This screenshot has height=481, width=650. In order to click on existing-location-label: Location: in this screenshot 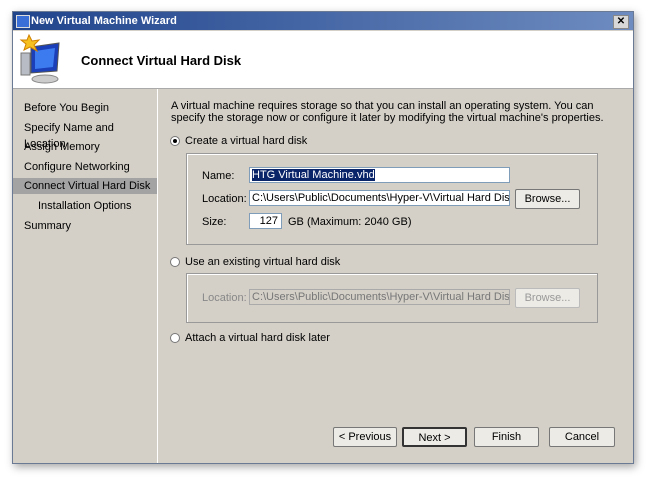, I will do `click(224, 298)`.